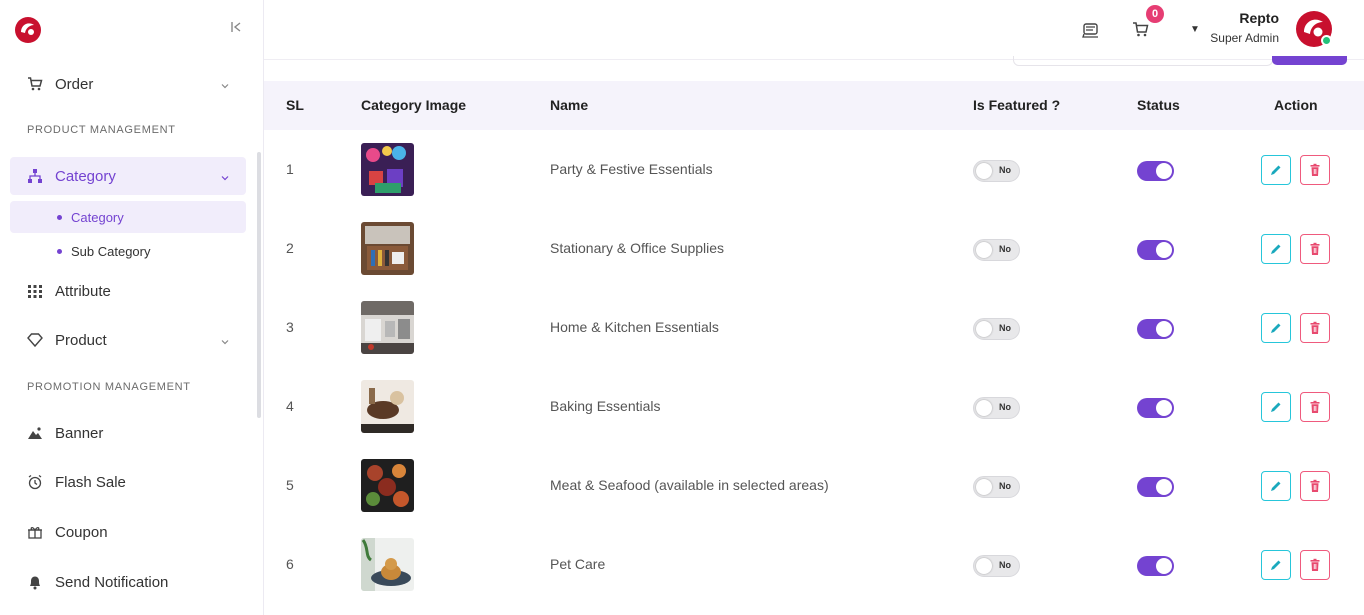 This screenshot has height=615, width=1364. What do you see at coordinates (35, 532) in the screenshot?
I see `gift-icon` at bounding box center [35, 532].